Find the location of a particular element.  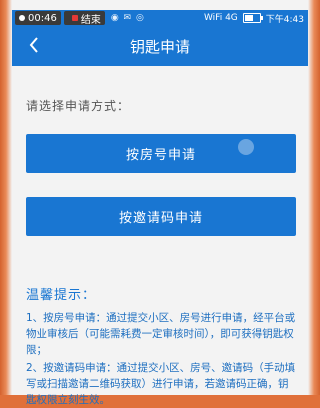

battery-icon is located at coordinates (252, 18).